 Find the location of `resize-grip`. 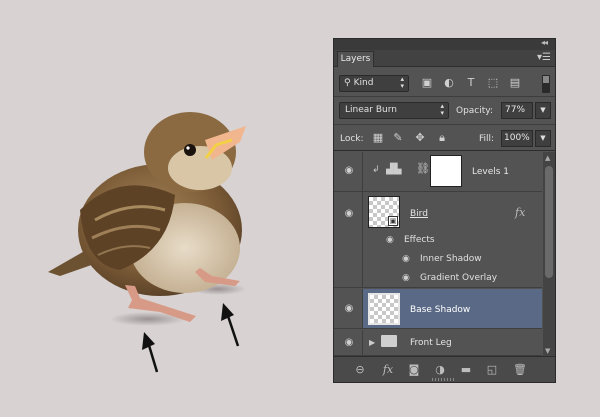

resize-grip is located at coordinates (444, 379).